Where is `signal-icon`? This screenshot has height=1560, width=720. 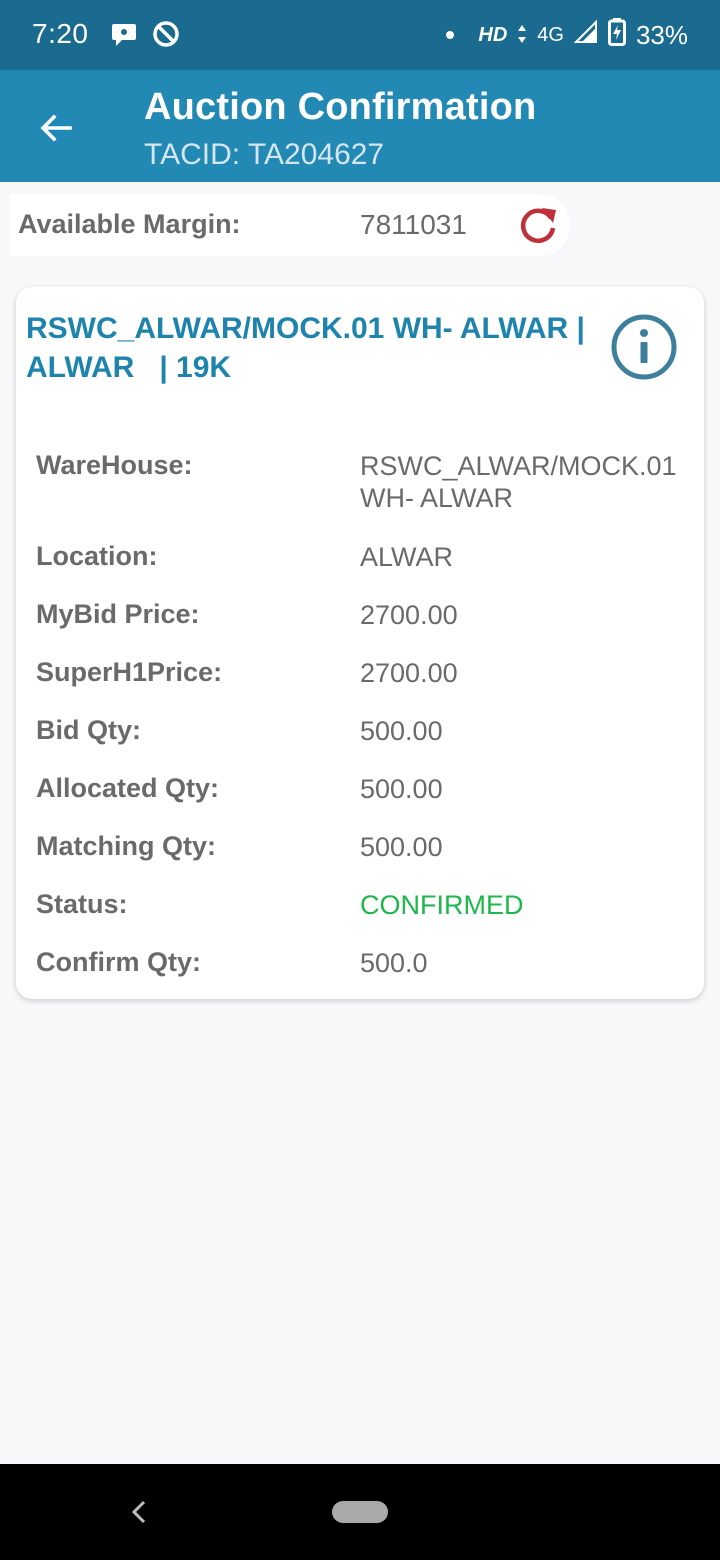 signal-icon is located at coordinates (585, 35).